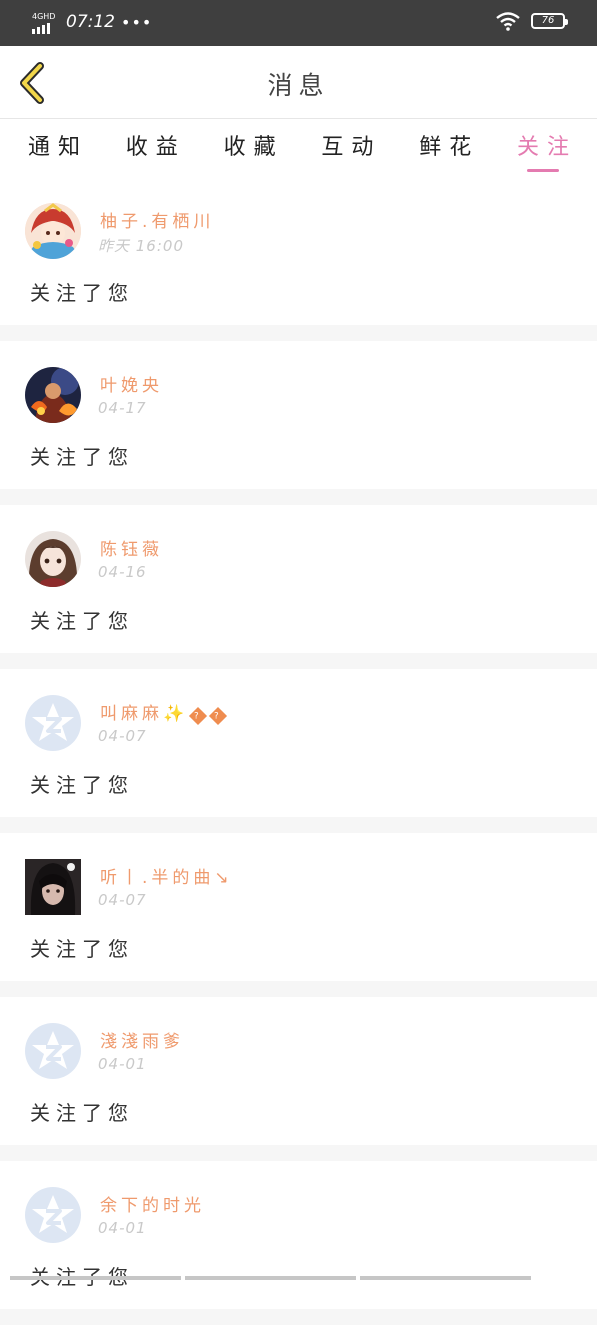 The image size is (597, 1325). What do you see at coordinates (298, 251) in the screenshot?
I see `list-item: 柚子.有栖川 昨天 16:00 关注了您` at bounding box center [298, 251].